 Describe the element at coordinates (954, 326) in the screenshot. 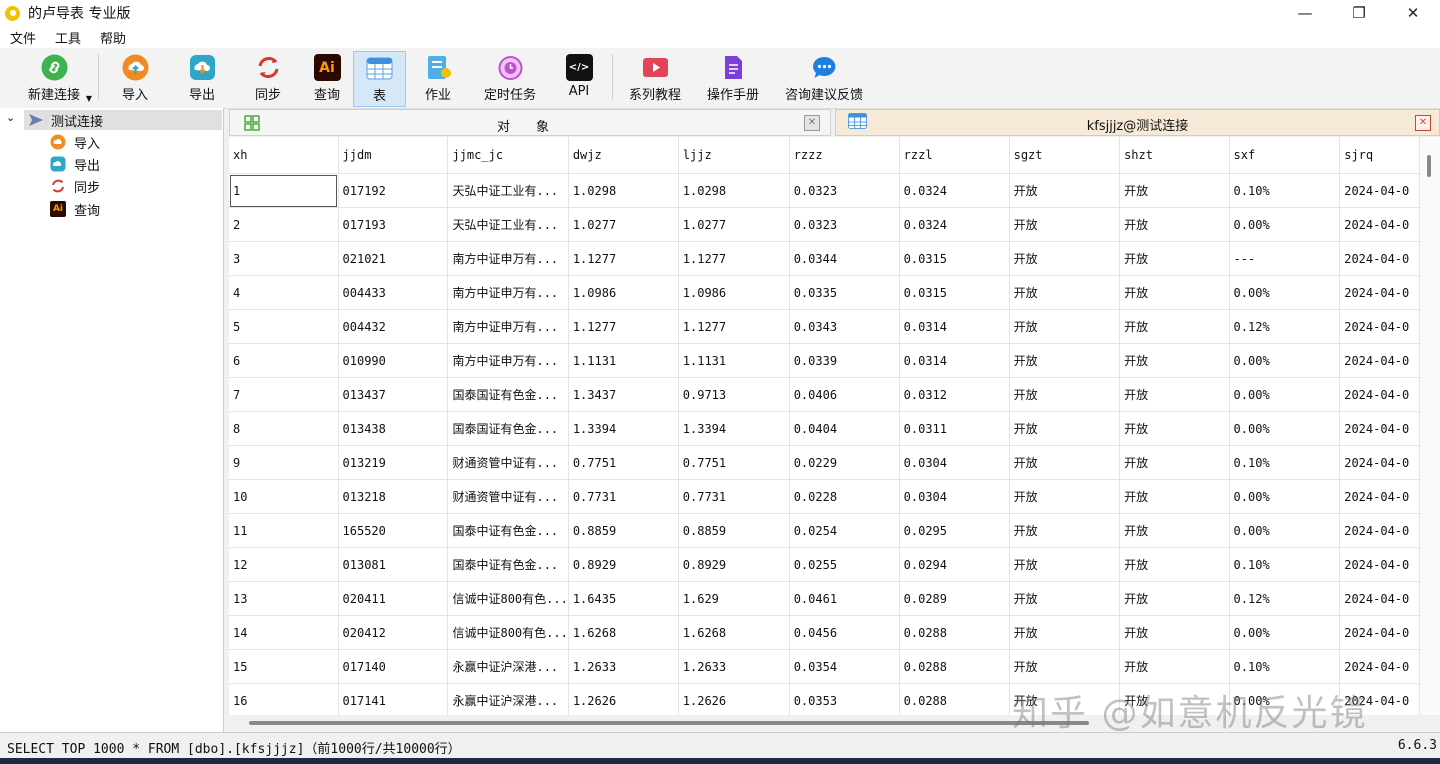

I see `table-cell: 0.0314` at that location.